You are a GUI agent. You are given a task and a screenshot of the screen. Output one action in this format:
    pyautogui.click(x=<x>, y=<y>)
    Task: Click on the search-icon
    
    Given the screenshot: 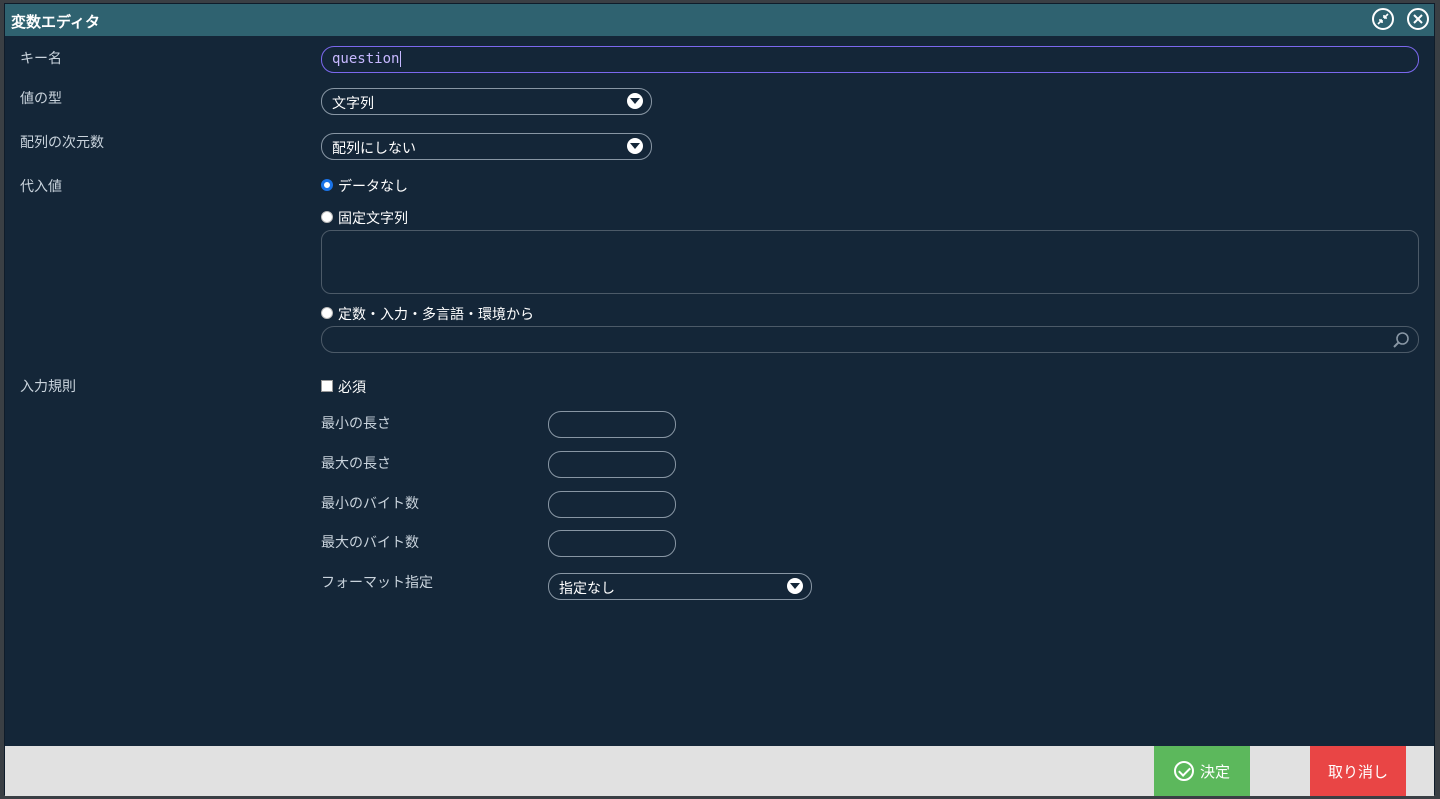 What is the action you would take?
    pyautogui.click(x=1401, y=340)
    